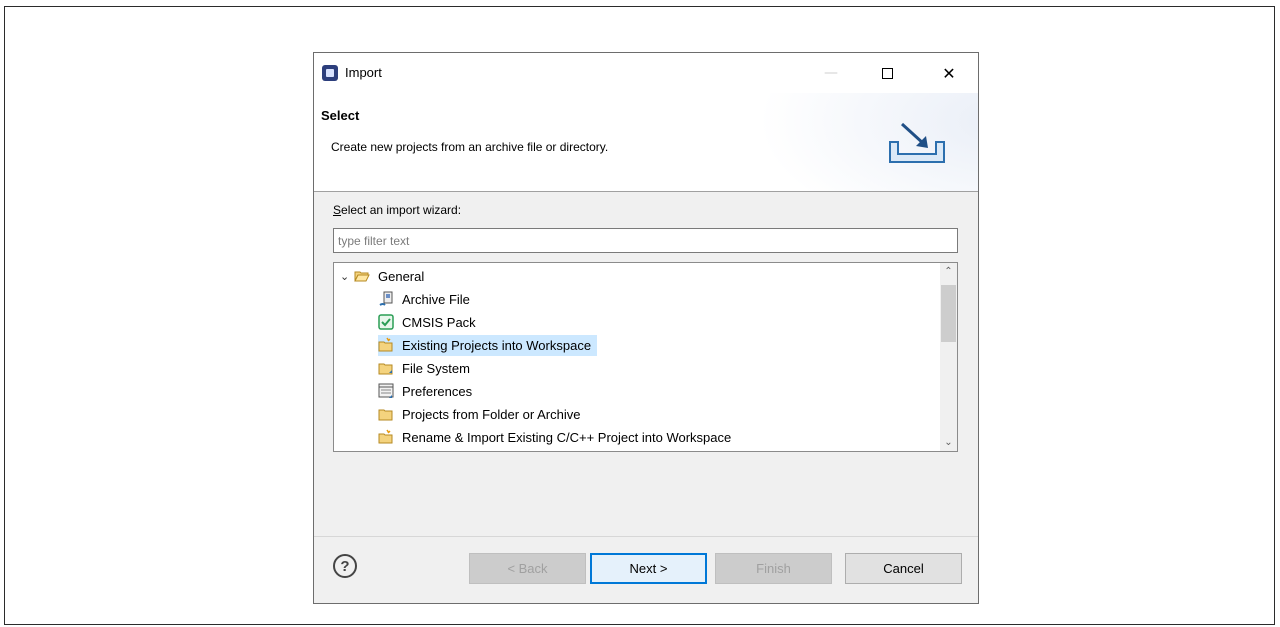  What do you see at coordinates (949, 73) in the screenshot?
I see `close-button: ✕` at bounding box center [949, 73].